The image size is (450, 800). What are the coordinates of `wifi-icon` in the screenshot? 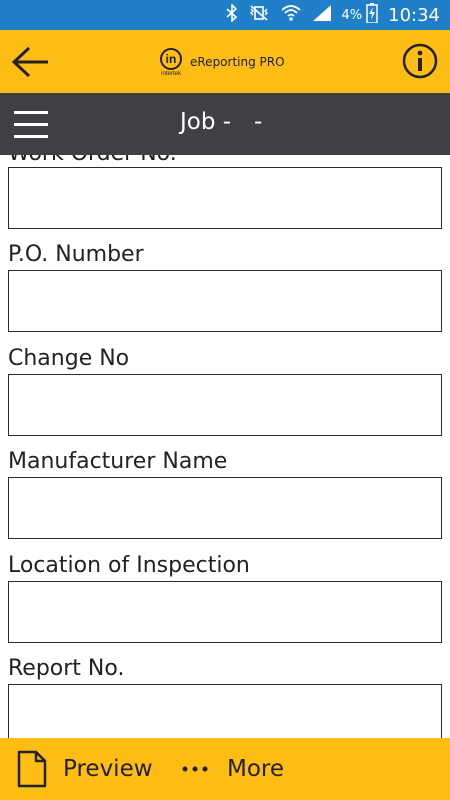 It's located at (291, 15).